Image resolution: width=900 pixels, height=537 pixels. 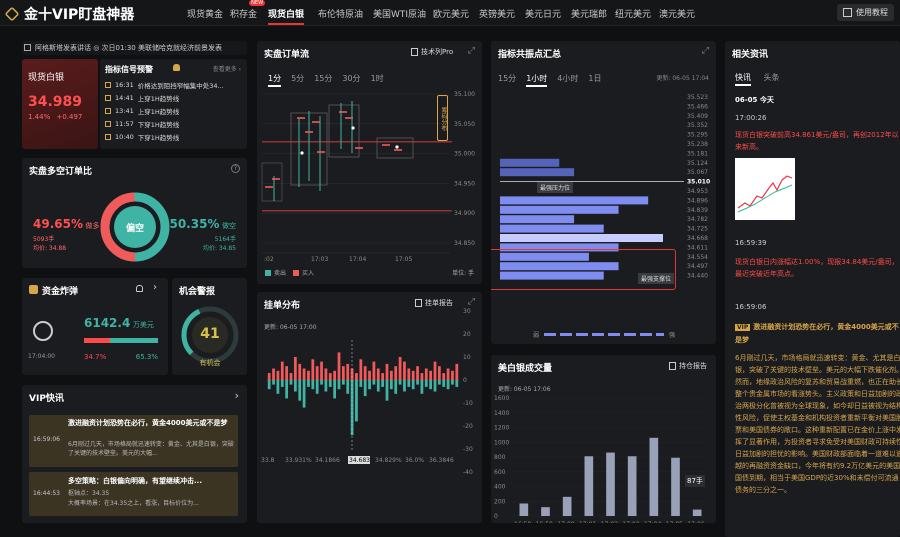 What do you see at coordinates (235, 168) in the screenshot?
I see `help-icon: ?` at bounding box center [235, 168].